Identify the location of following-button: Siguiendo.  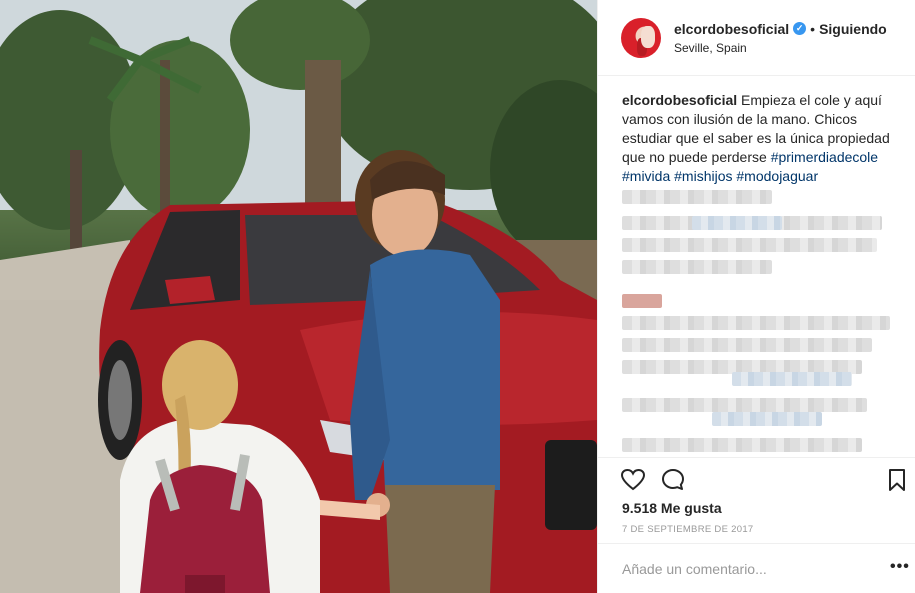
(853, 29).